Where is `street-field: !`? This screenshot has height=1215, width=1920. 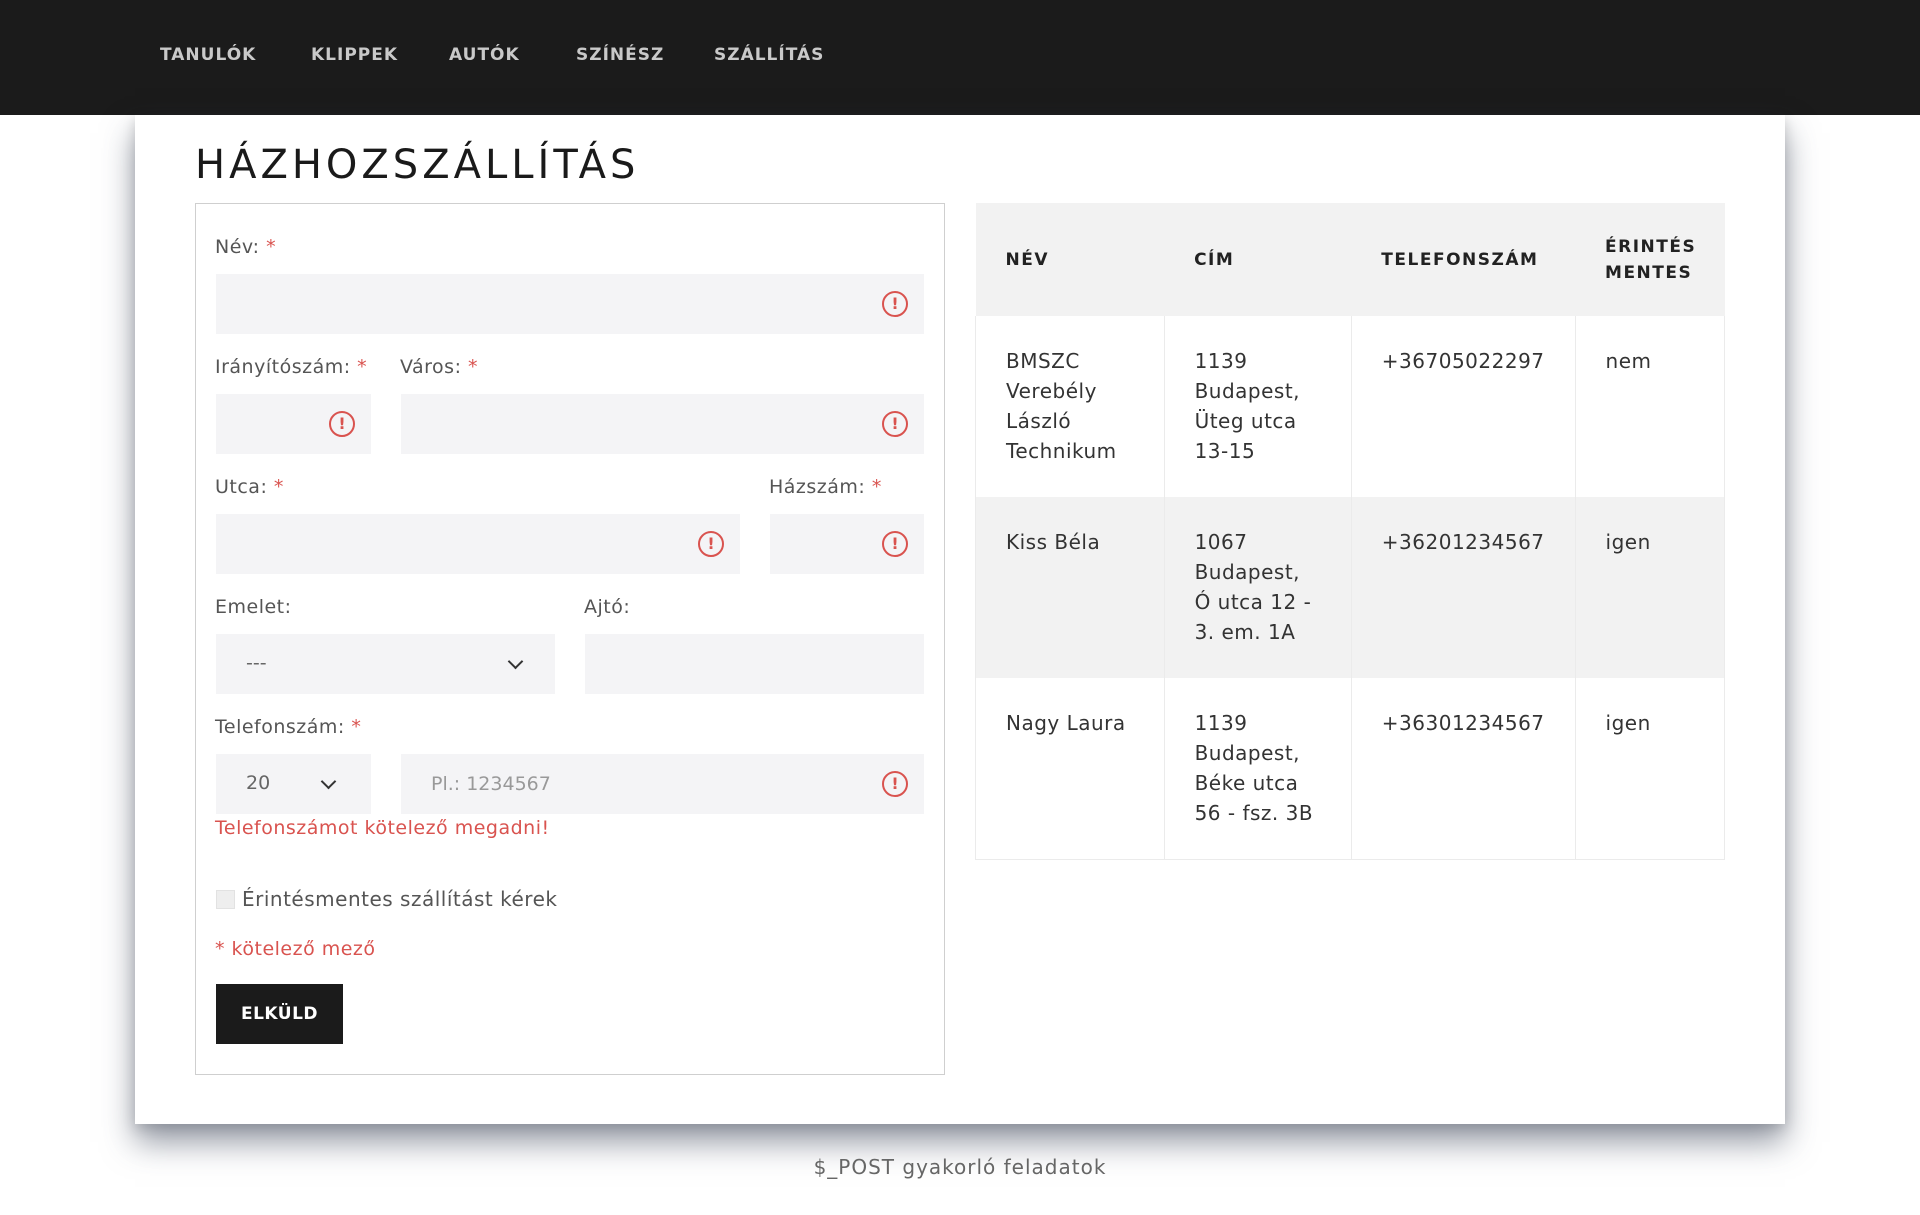
street-field: ! is located at coordinates (478, 544).